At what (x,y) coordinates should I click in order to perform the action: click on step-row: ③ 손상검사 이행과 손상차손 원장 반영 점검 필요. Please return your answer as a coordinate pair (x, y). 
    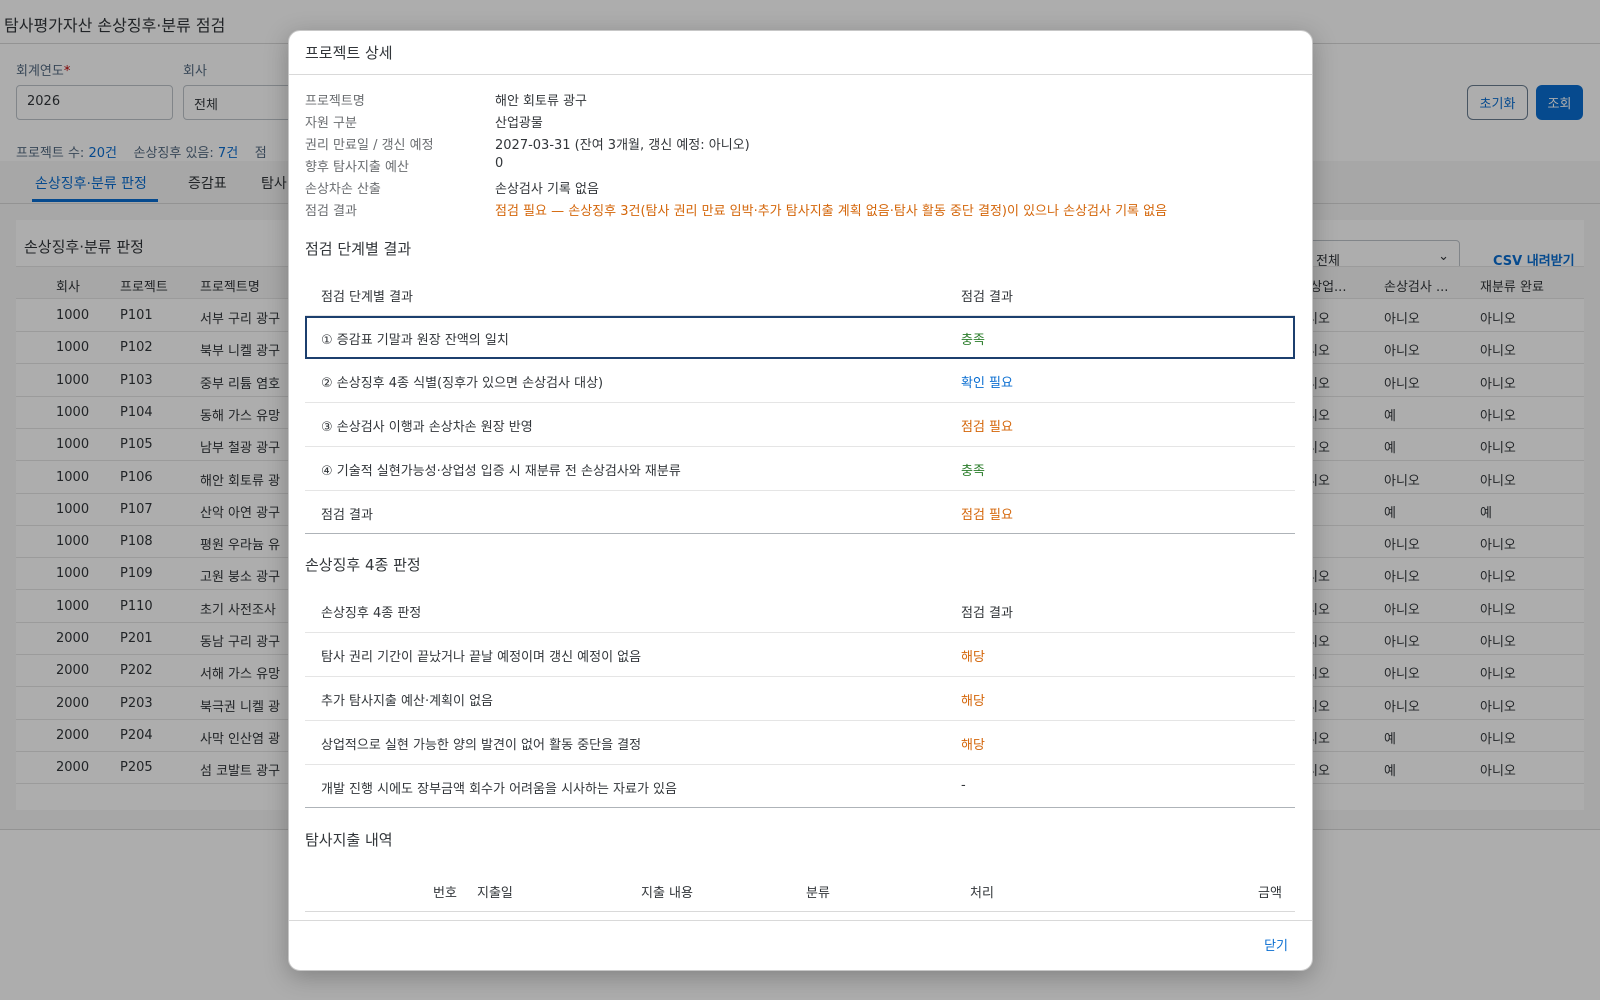
    Looking at the image, I should click on (800, 425).